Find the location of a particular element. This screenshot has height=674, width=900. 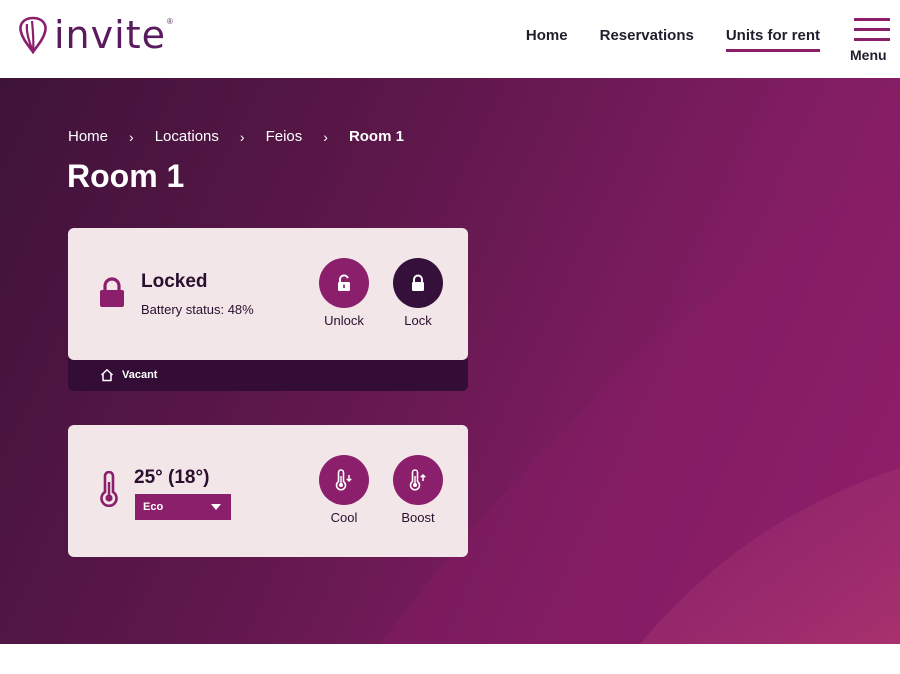

cool-button: Cool is located at coordinates (344, 490).